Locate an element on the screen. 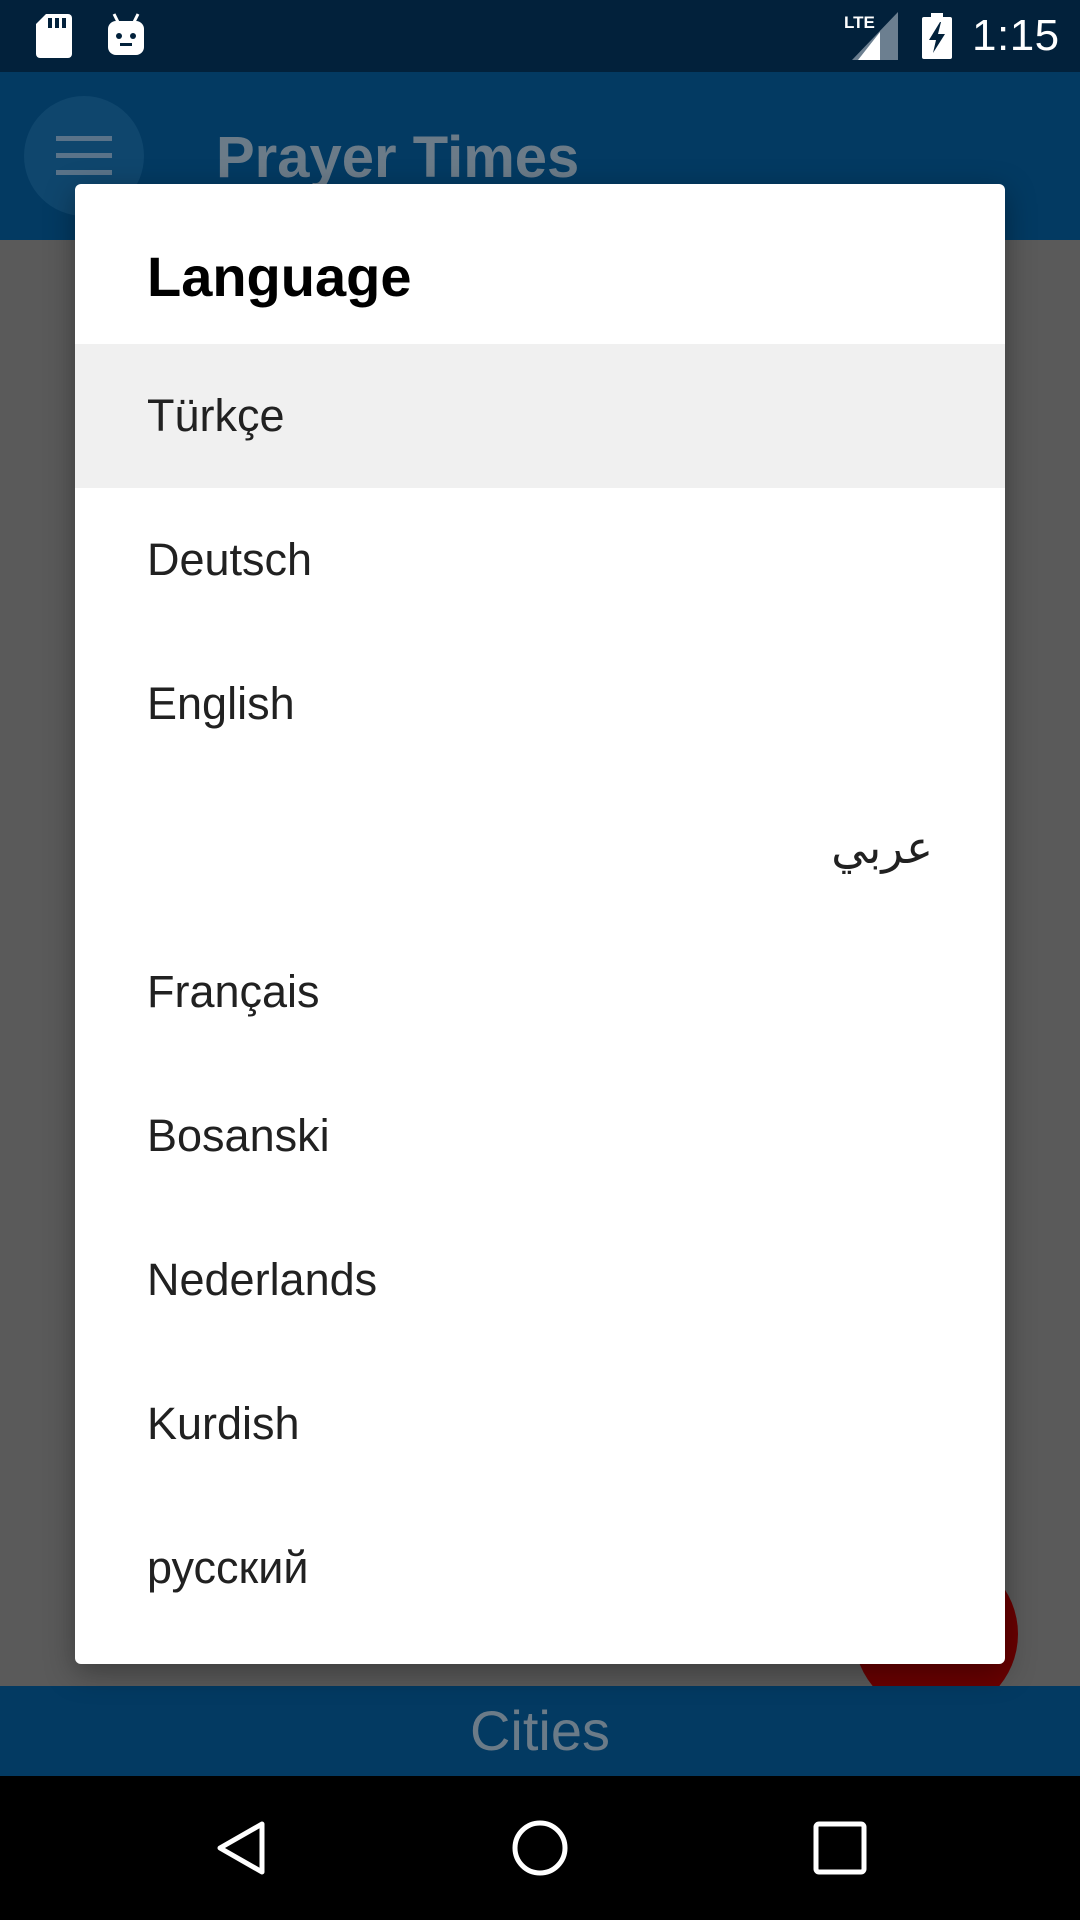 Image resolution: width=1080 pixels, height=1920 pixels. dialog-title: Language is located at coordinates (279, 276).